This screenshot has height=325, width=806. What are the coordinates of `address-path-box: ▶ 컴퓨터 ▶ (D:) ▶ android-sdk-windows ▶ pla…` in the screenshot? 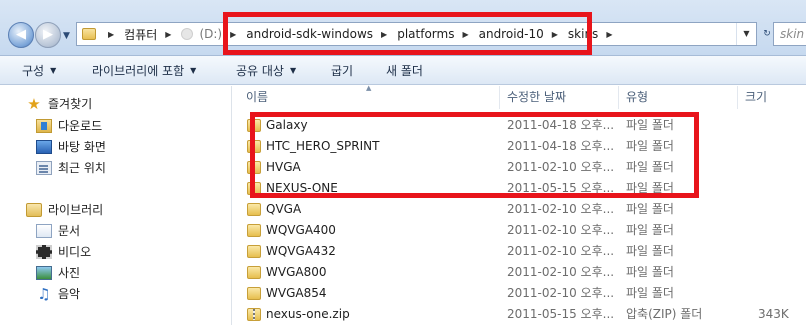 It's located at (416, 34).